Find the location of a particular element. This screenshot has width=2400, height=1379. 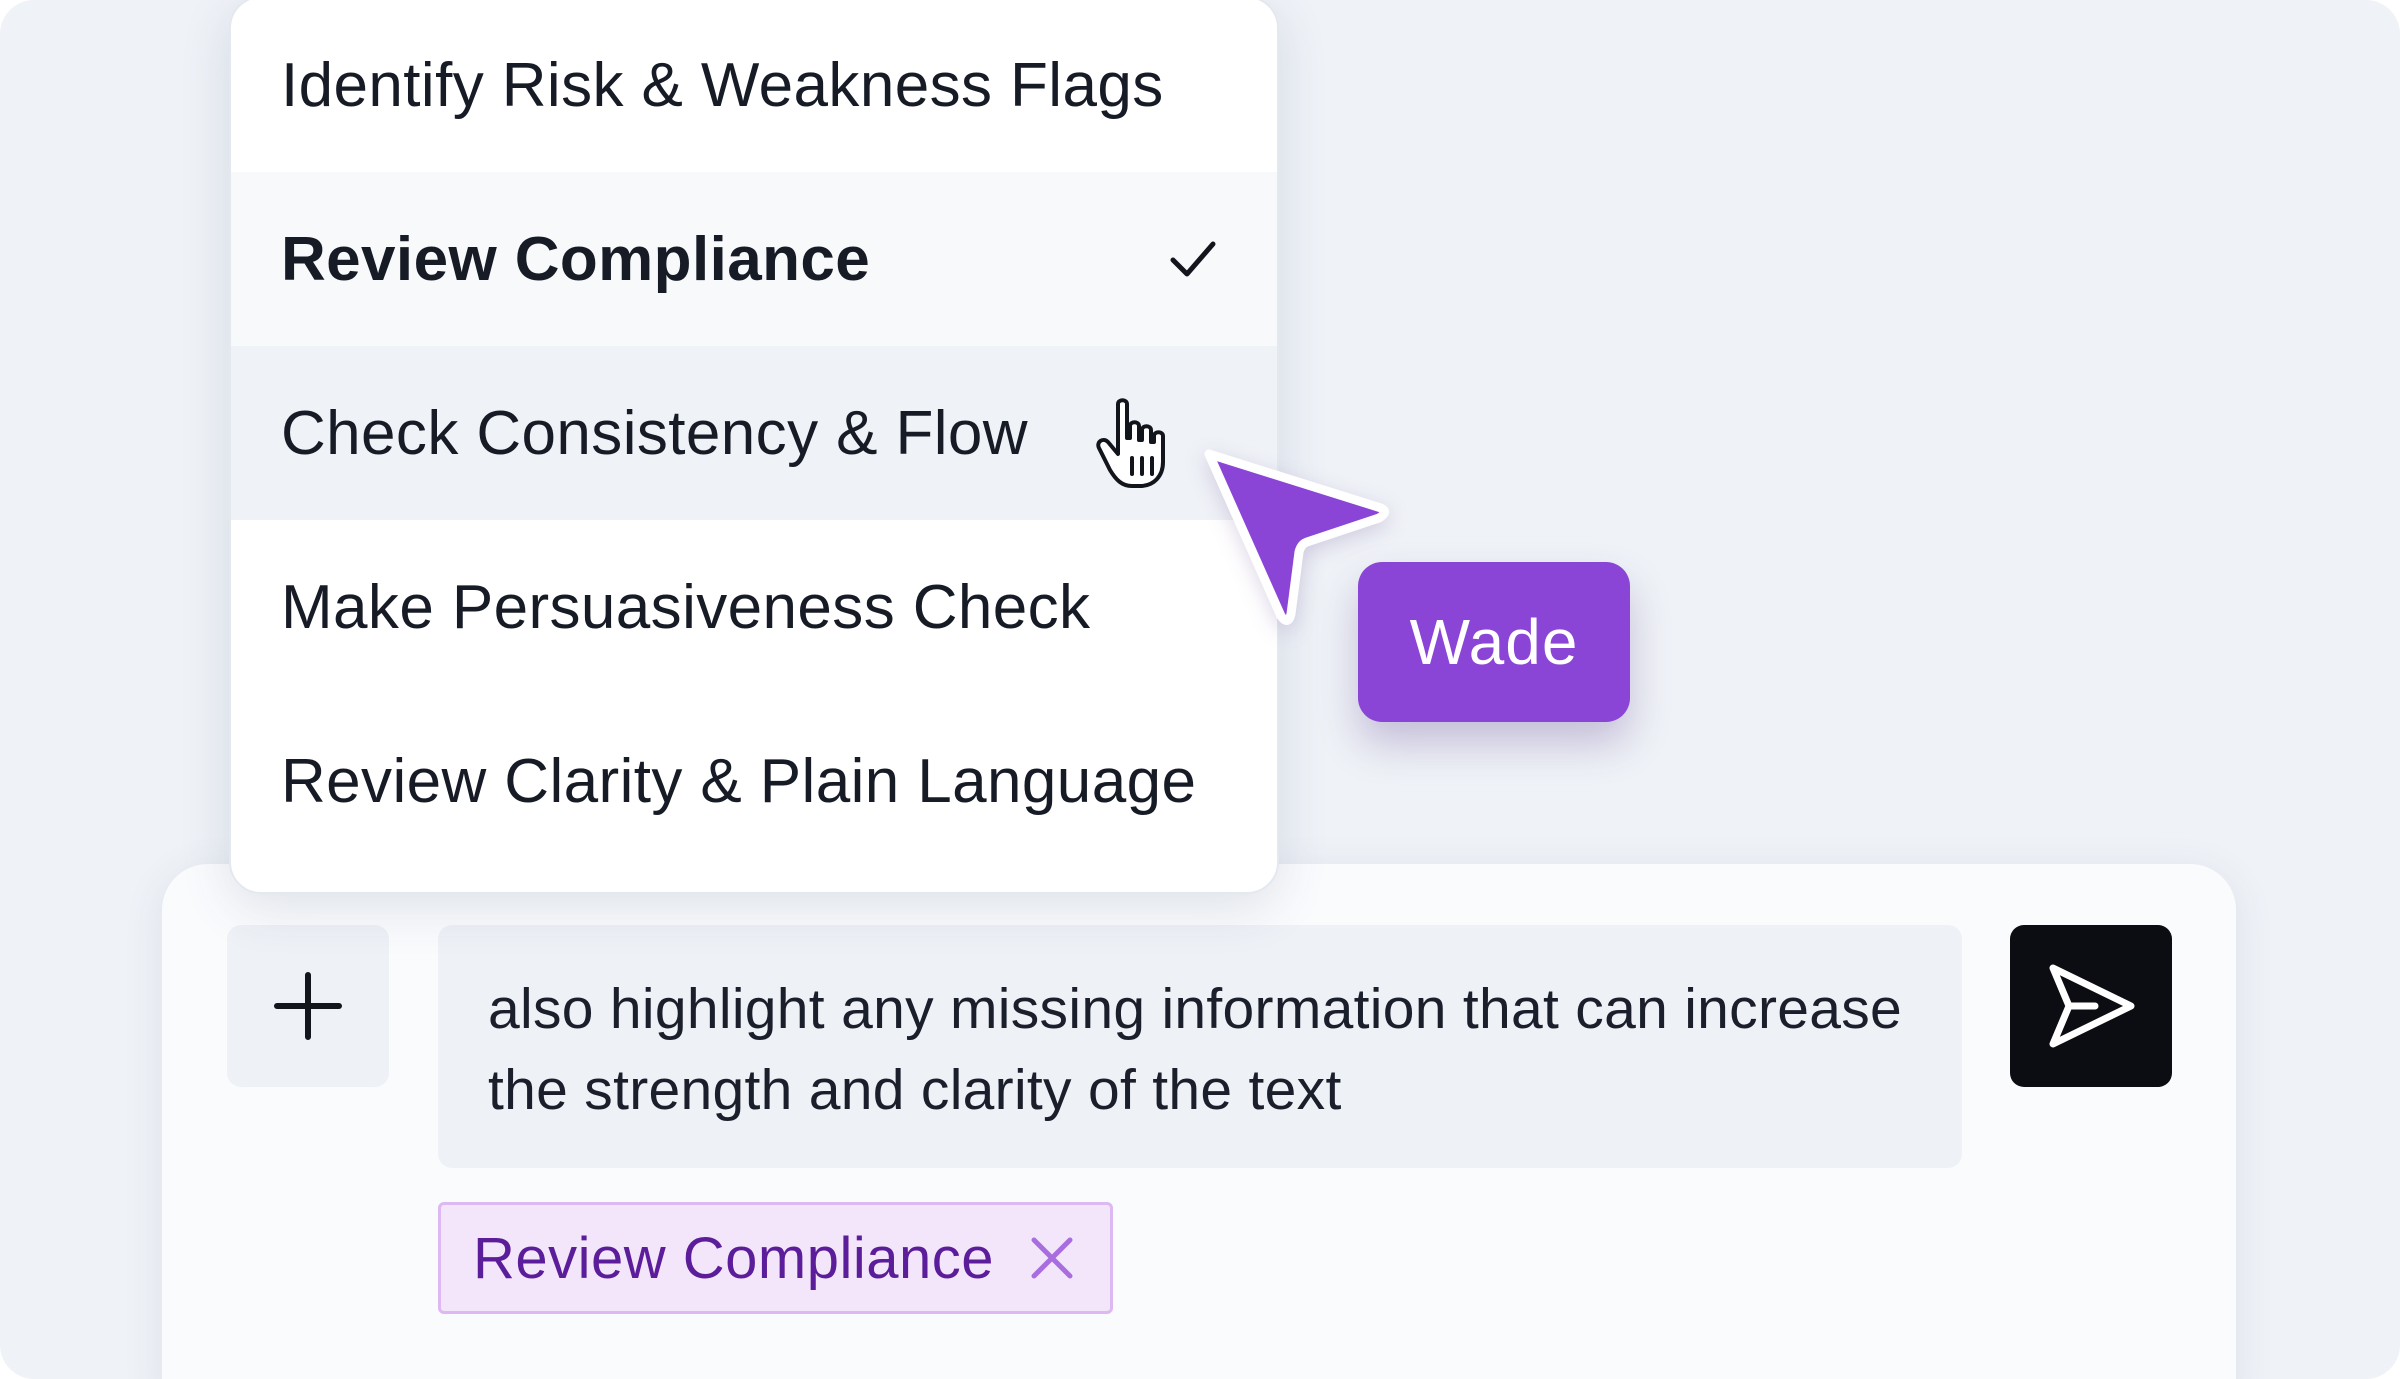

check-icon is located at coordinates (1193, 259).